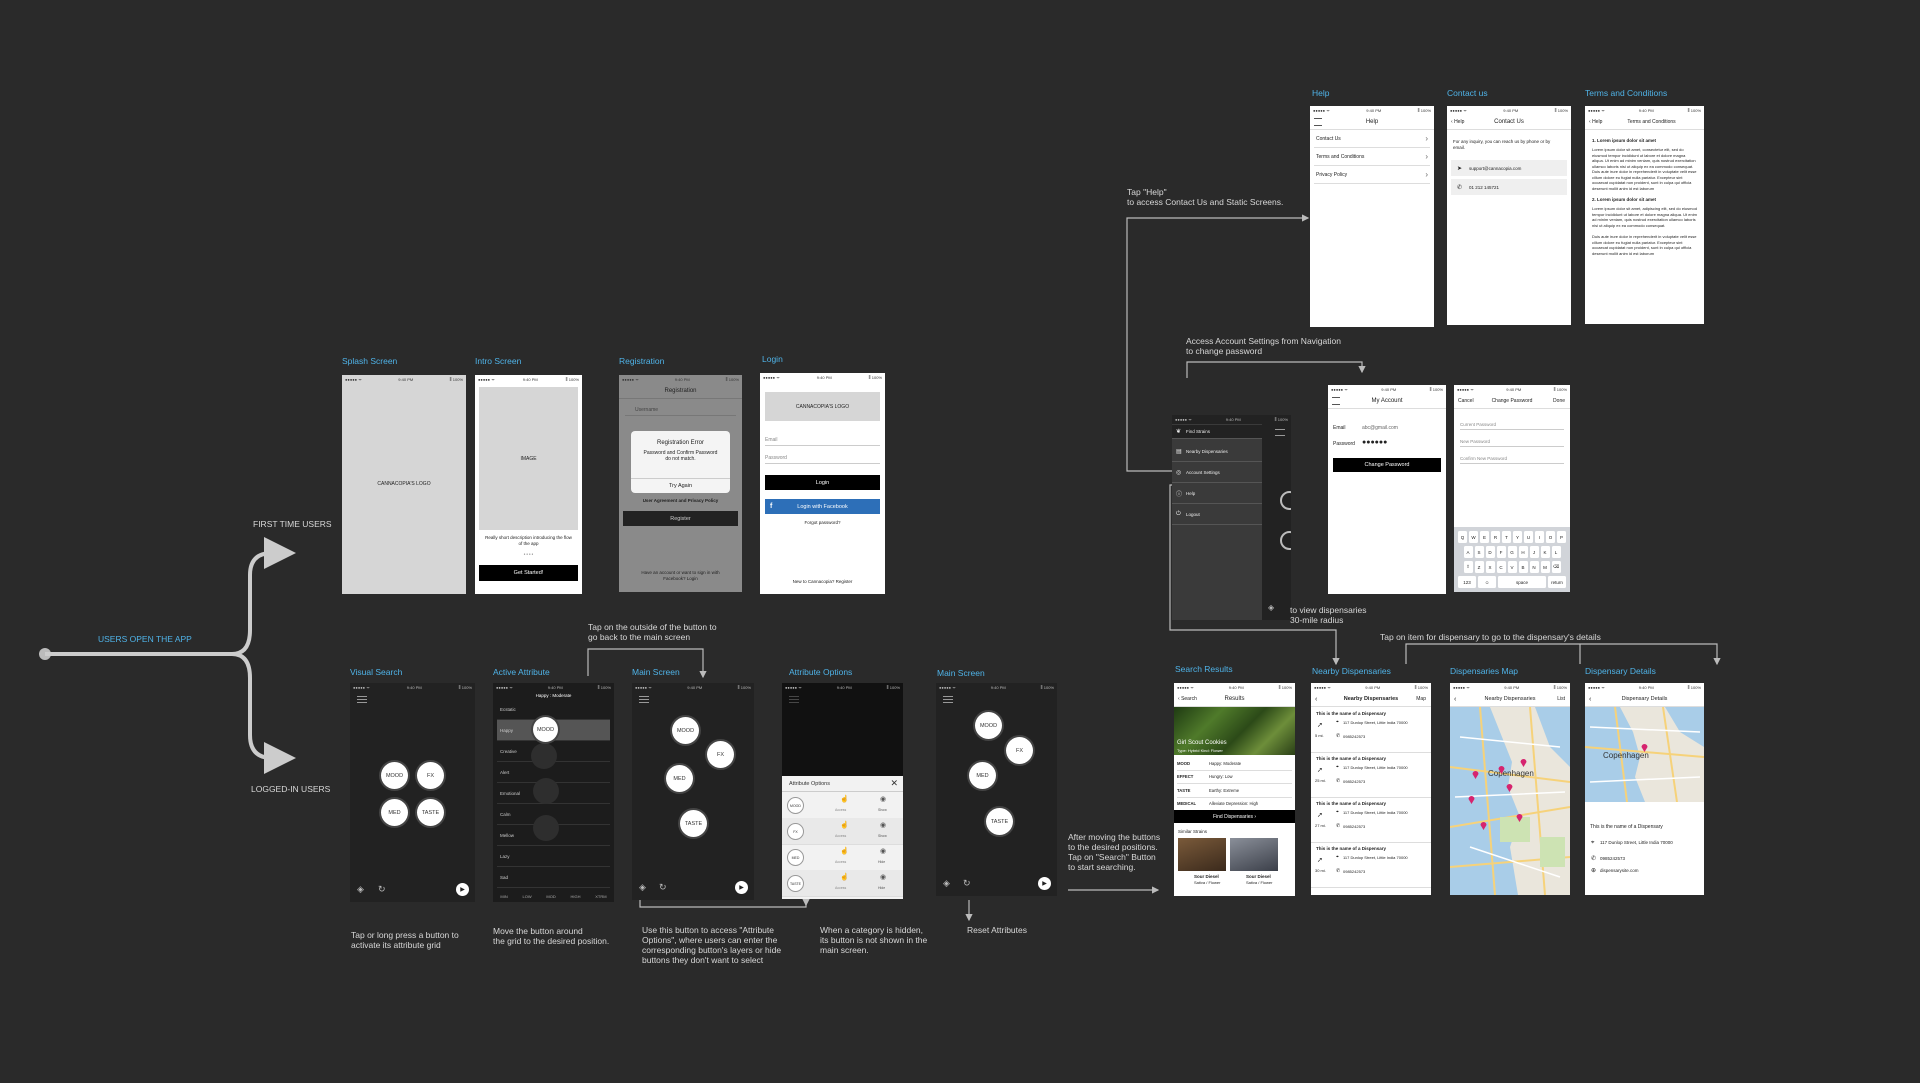  I want to click on help-row: Terms and Conditions ›, so click(1372, 157).